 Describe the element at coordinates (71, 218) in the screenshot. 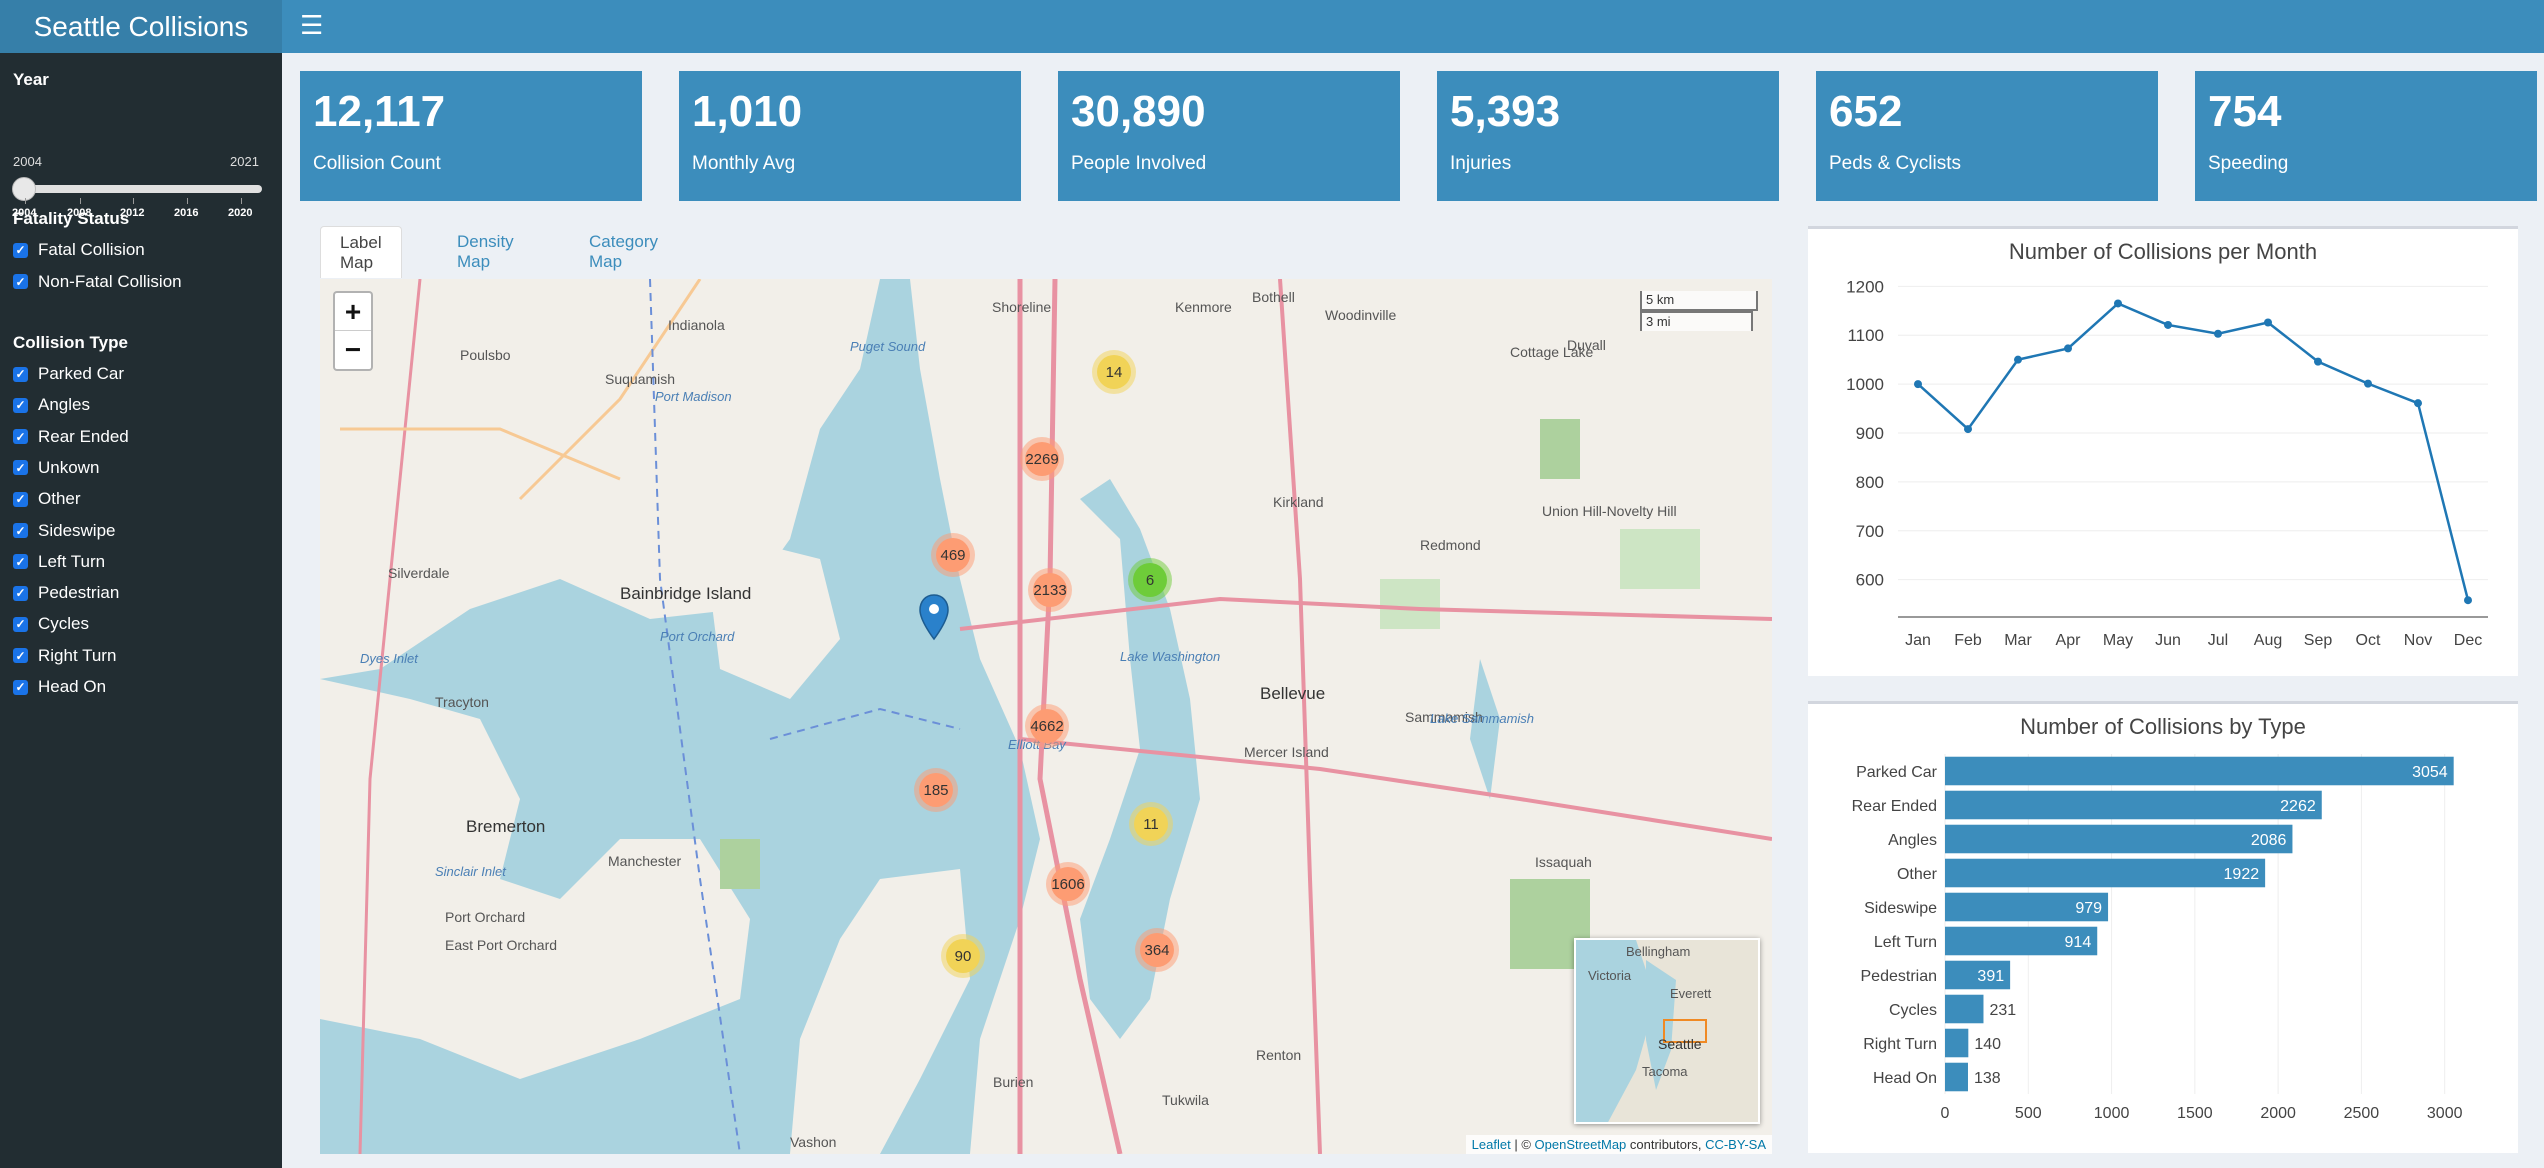

I see `fatality-status-title: Fatality Status` at that location.